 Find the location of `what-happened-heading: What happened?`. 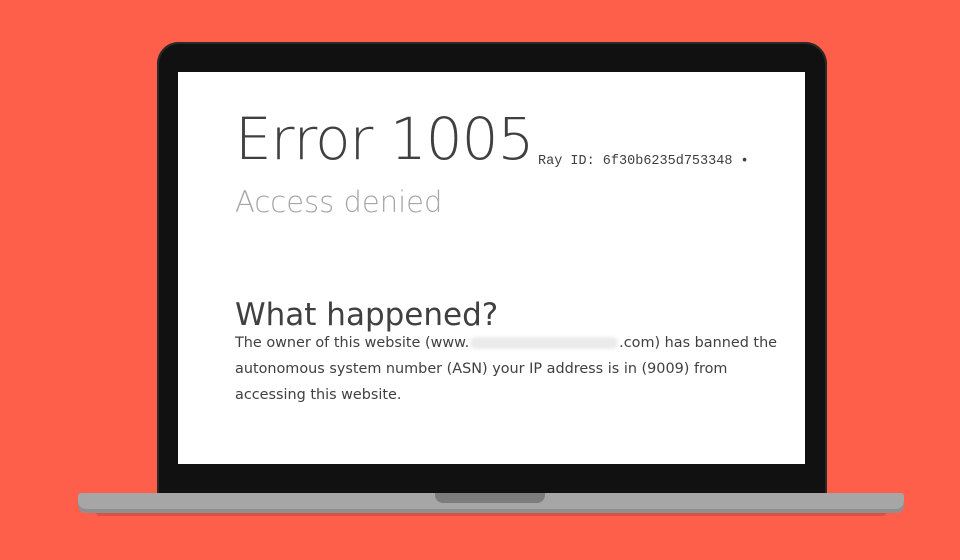

what-happened-heading: What happened? is located at coordinates (367, 315).